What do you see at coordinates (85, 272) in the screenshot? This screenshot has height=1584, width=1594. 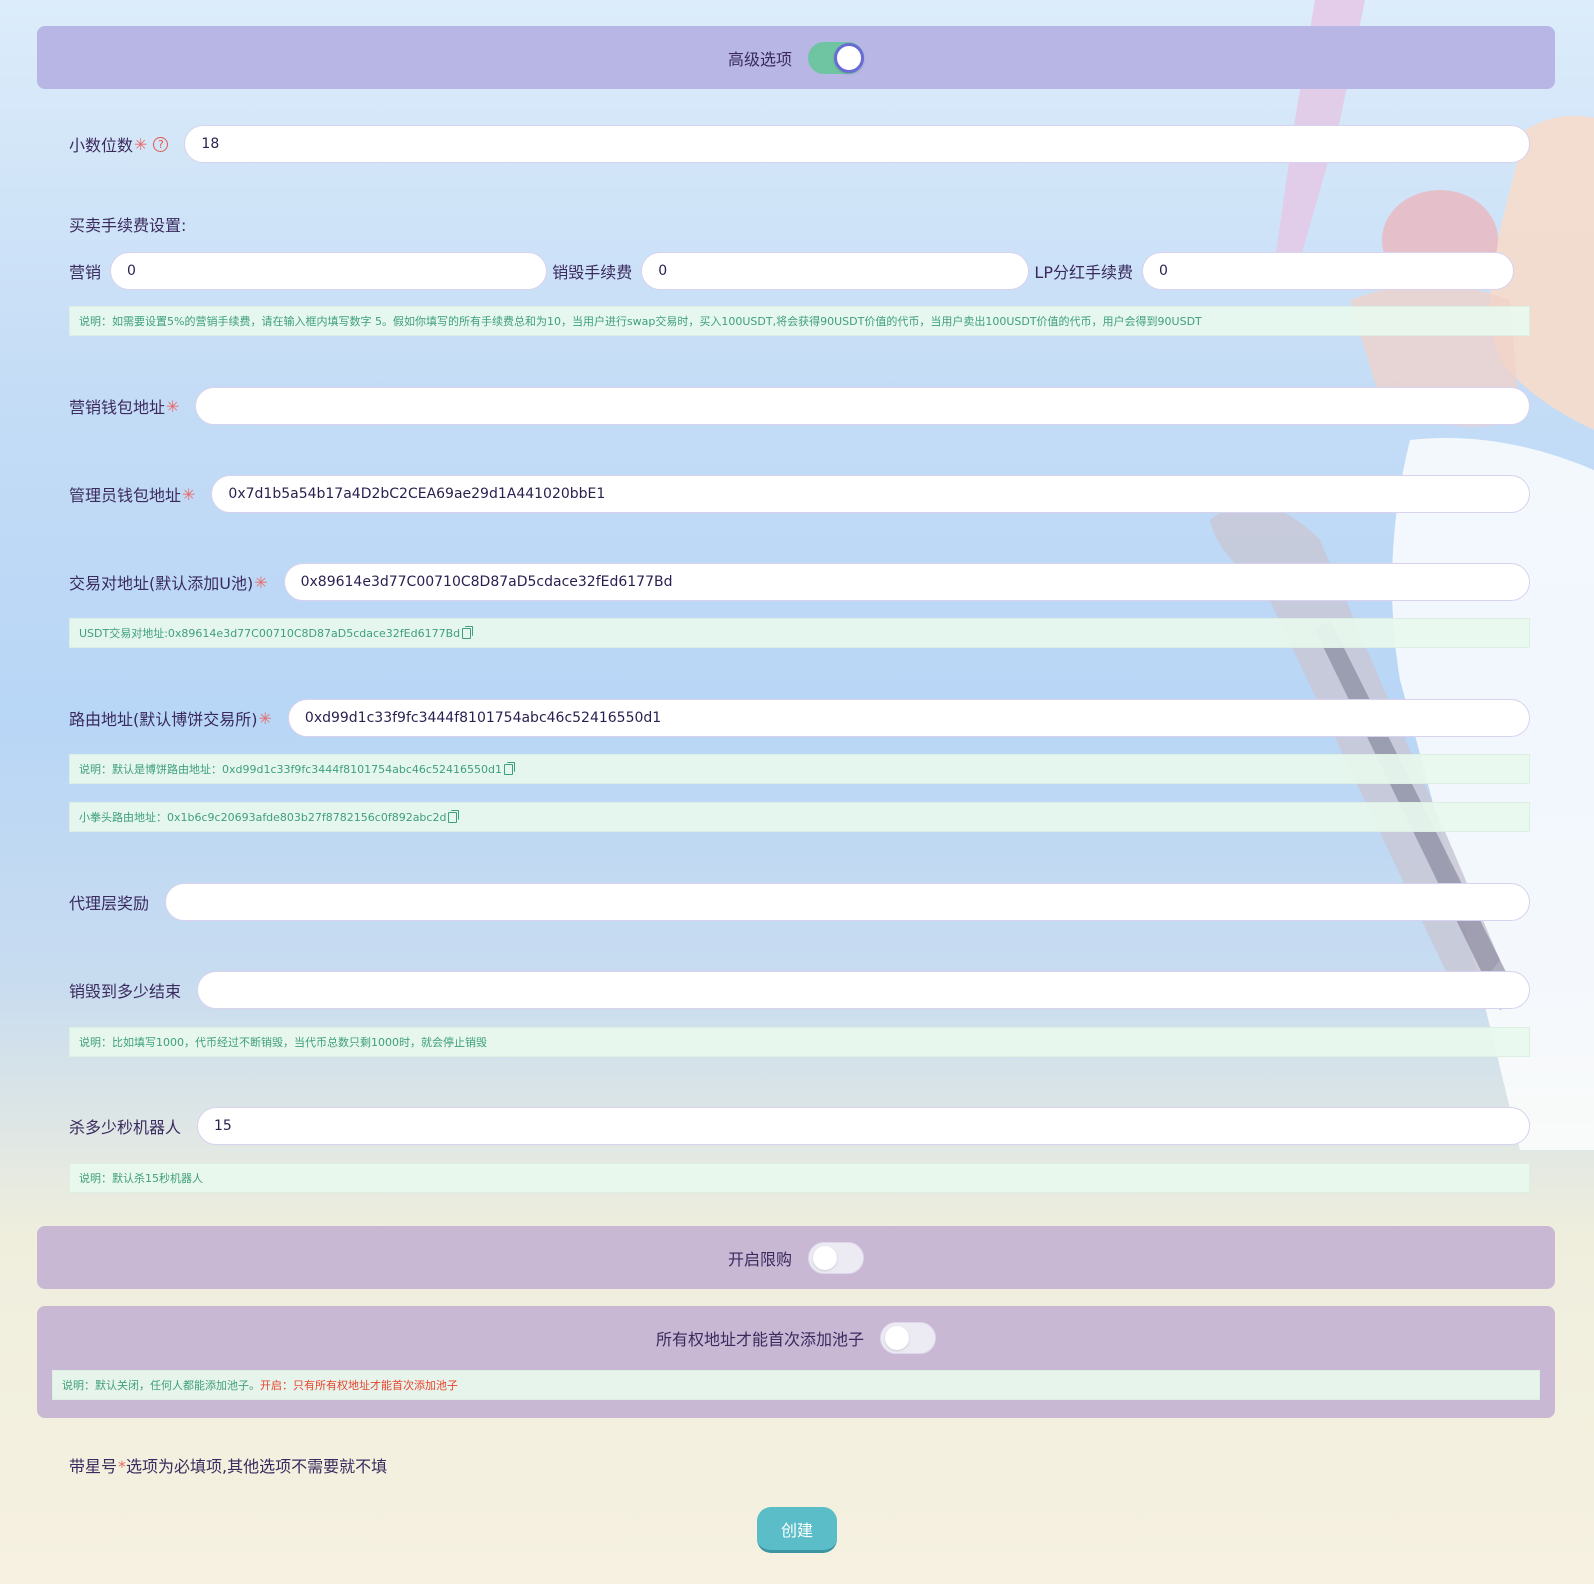 I see `marketing-fee-label: 营销` at bounding box center [85, 272].